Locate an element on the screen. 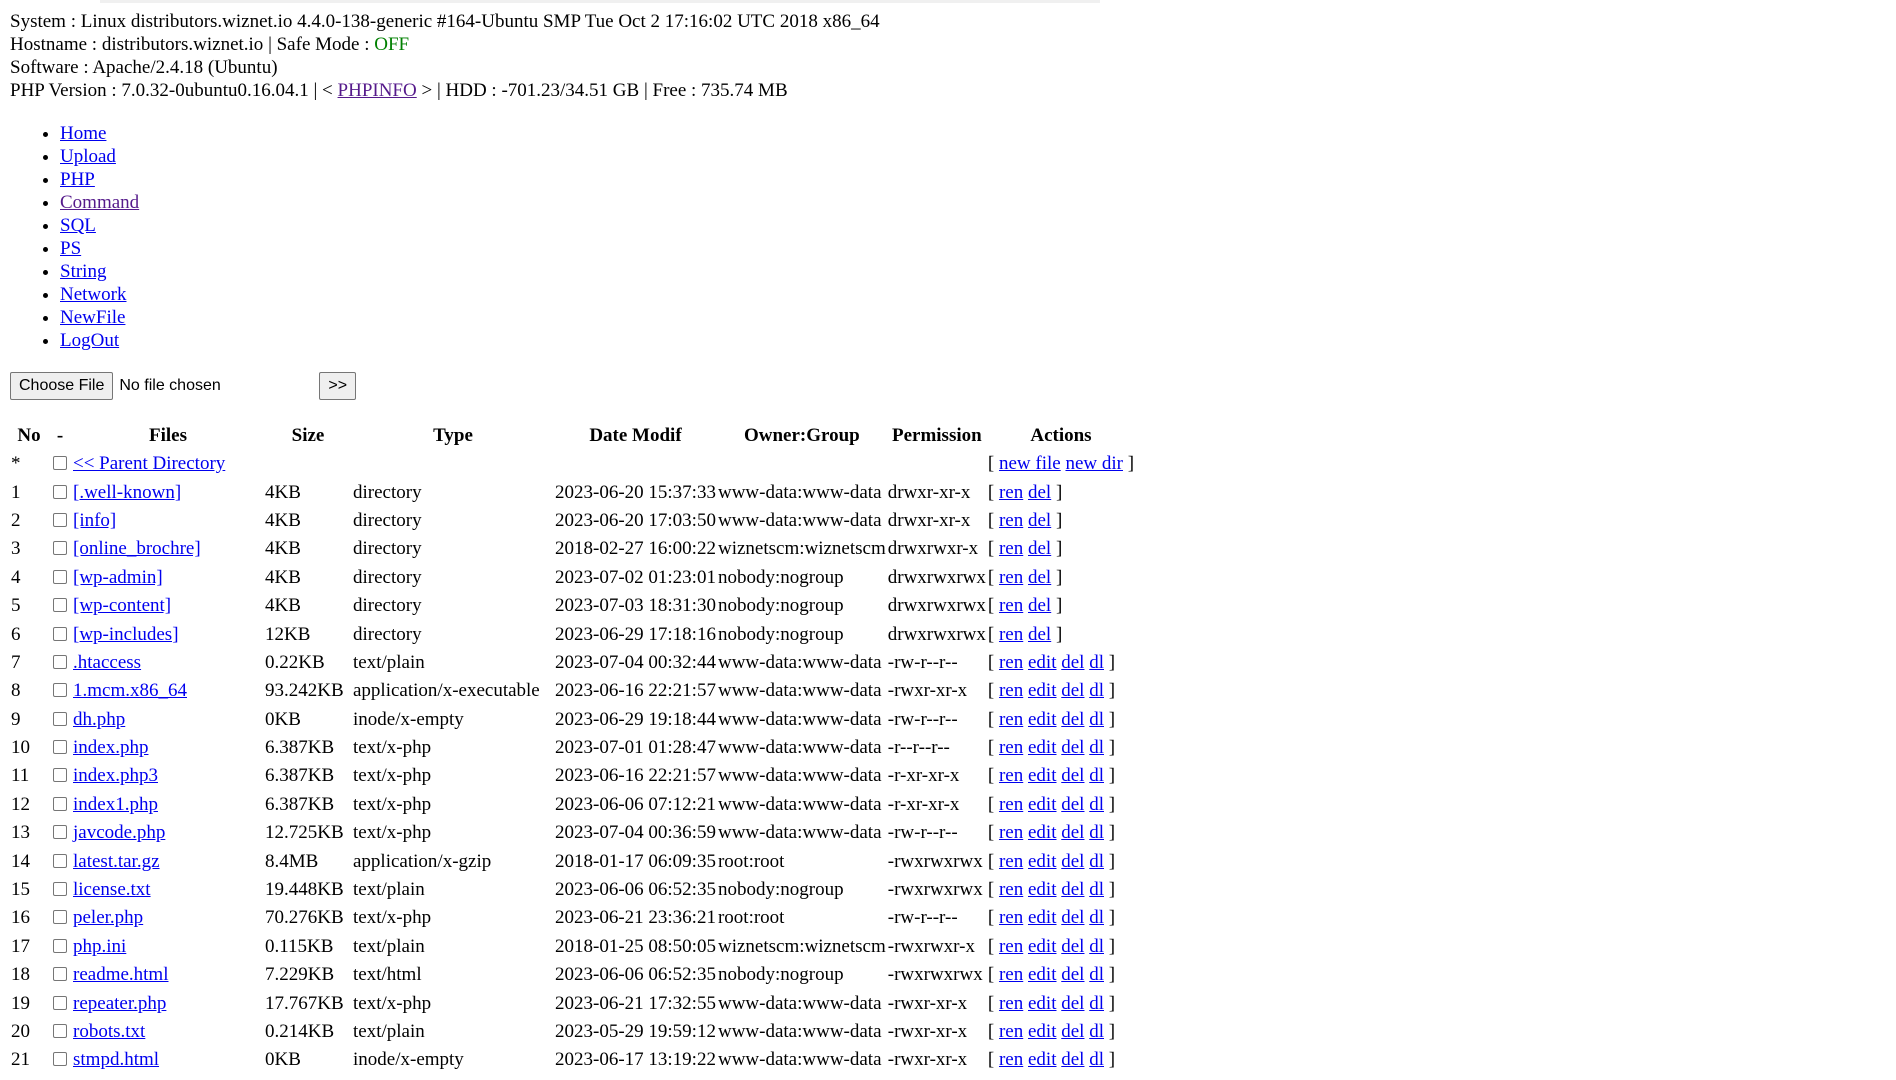  nav-link-network: Network is located at coordinates (93, 294).